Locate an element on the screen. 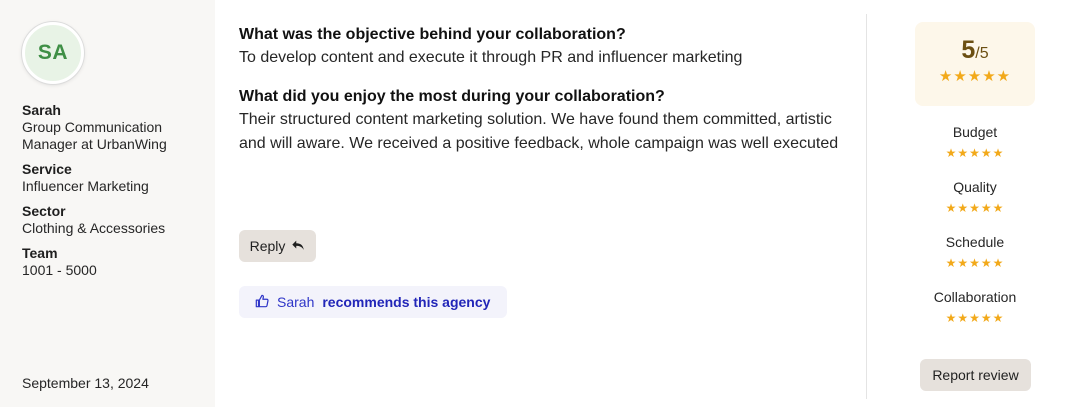  rating-collaboration-stars-icon: ★★★★★ is located at coordinates (975, 318).